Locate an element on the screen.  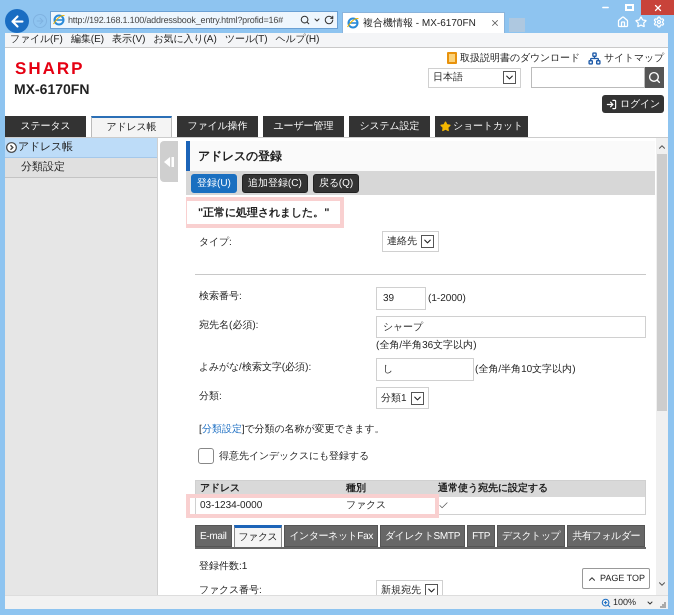
nav-tab: ステータス is located at coordinates (45, 126).